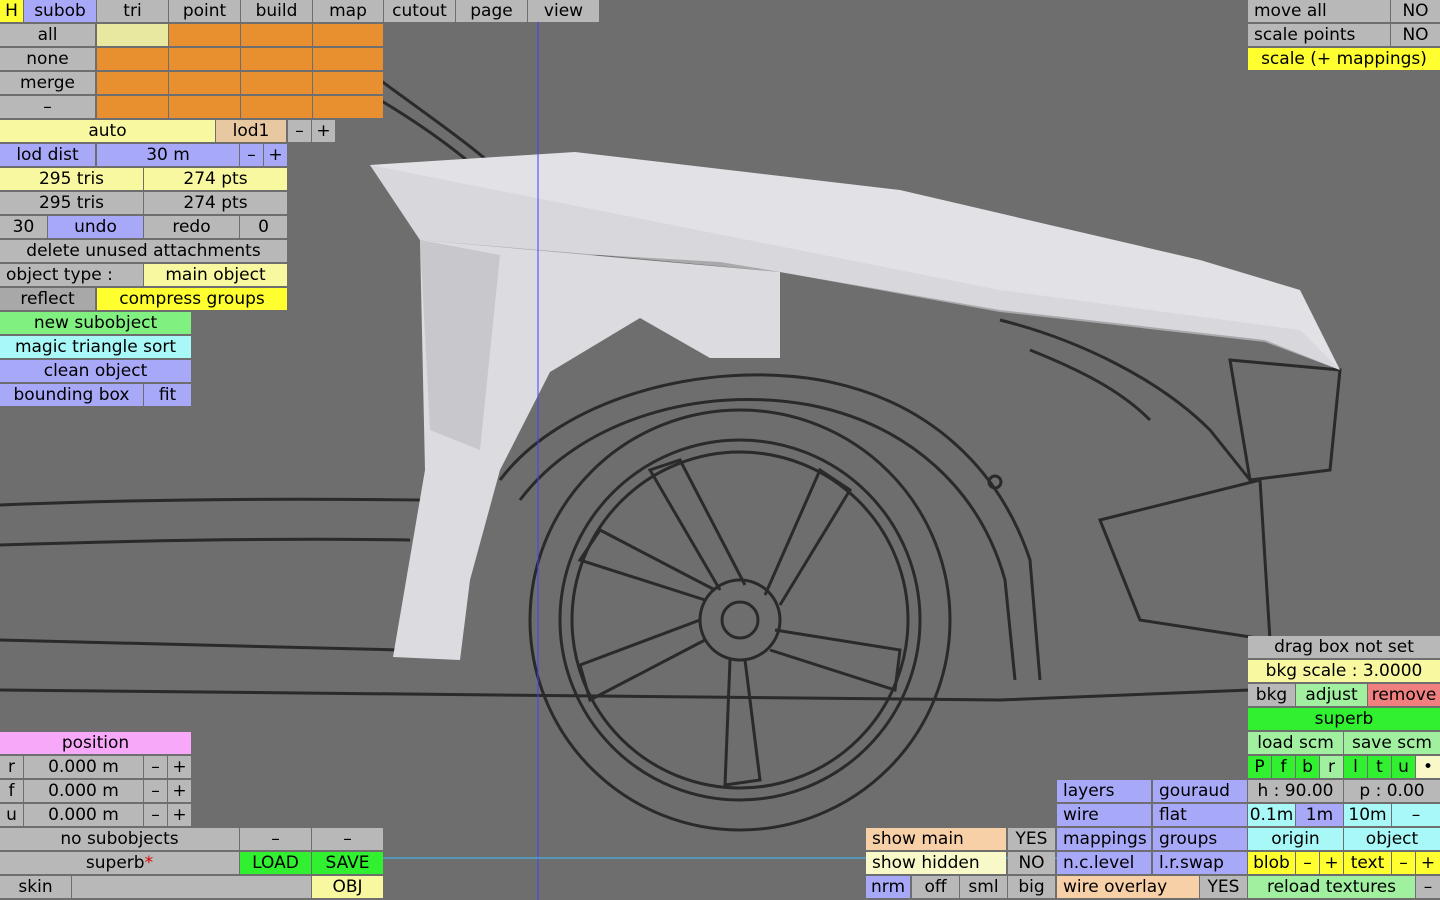 This screenshot has width=1440, height=900. What do you see at coordinates (1223, 887) in the screenshot?
I see `wire-overlay-toggle: YES` at bounding box center [1223, 887].